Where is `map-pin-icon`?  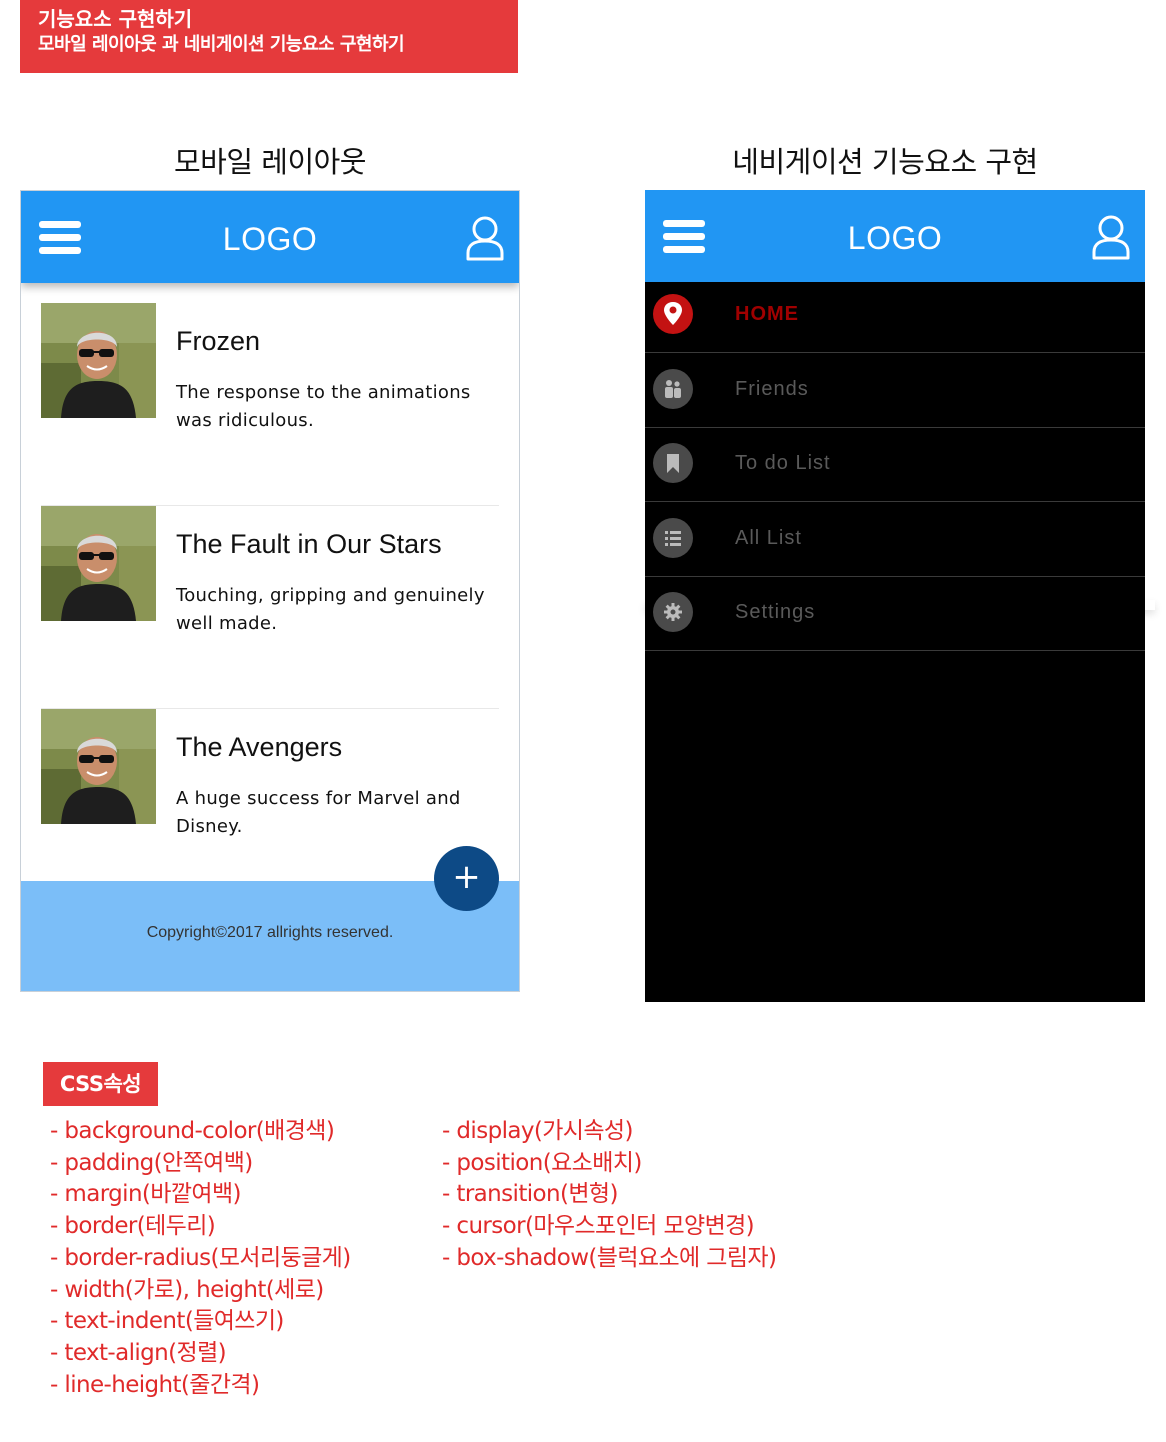
map-pin-icon is located at coordinates (673, 314).